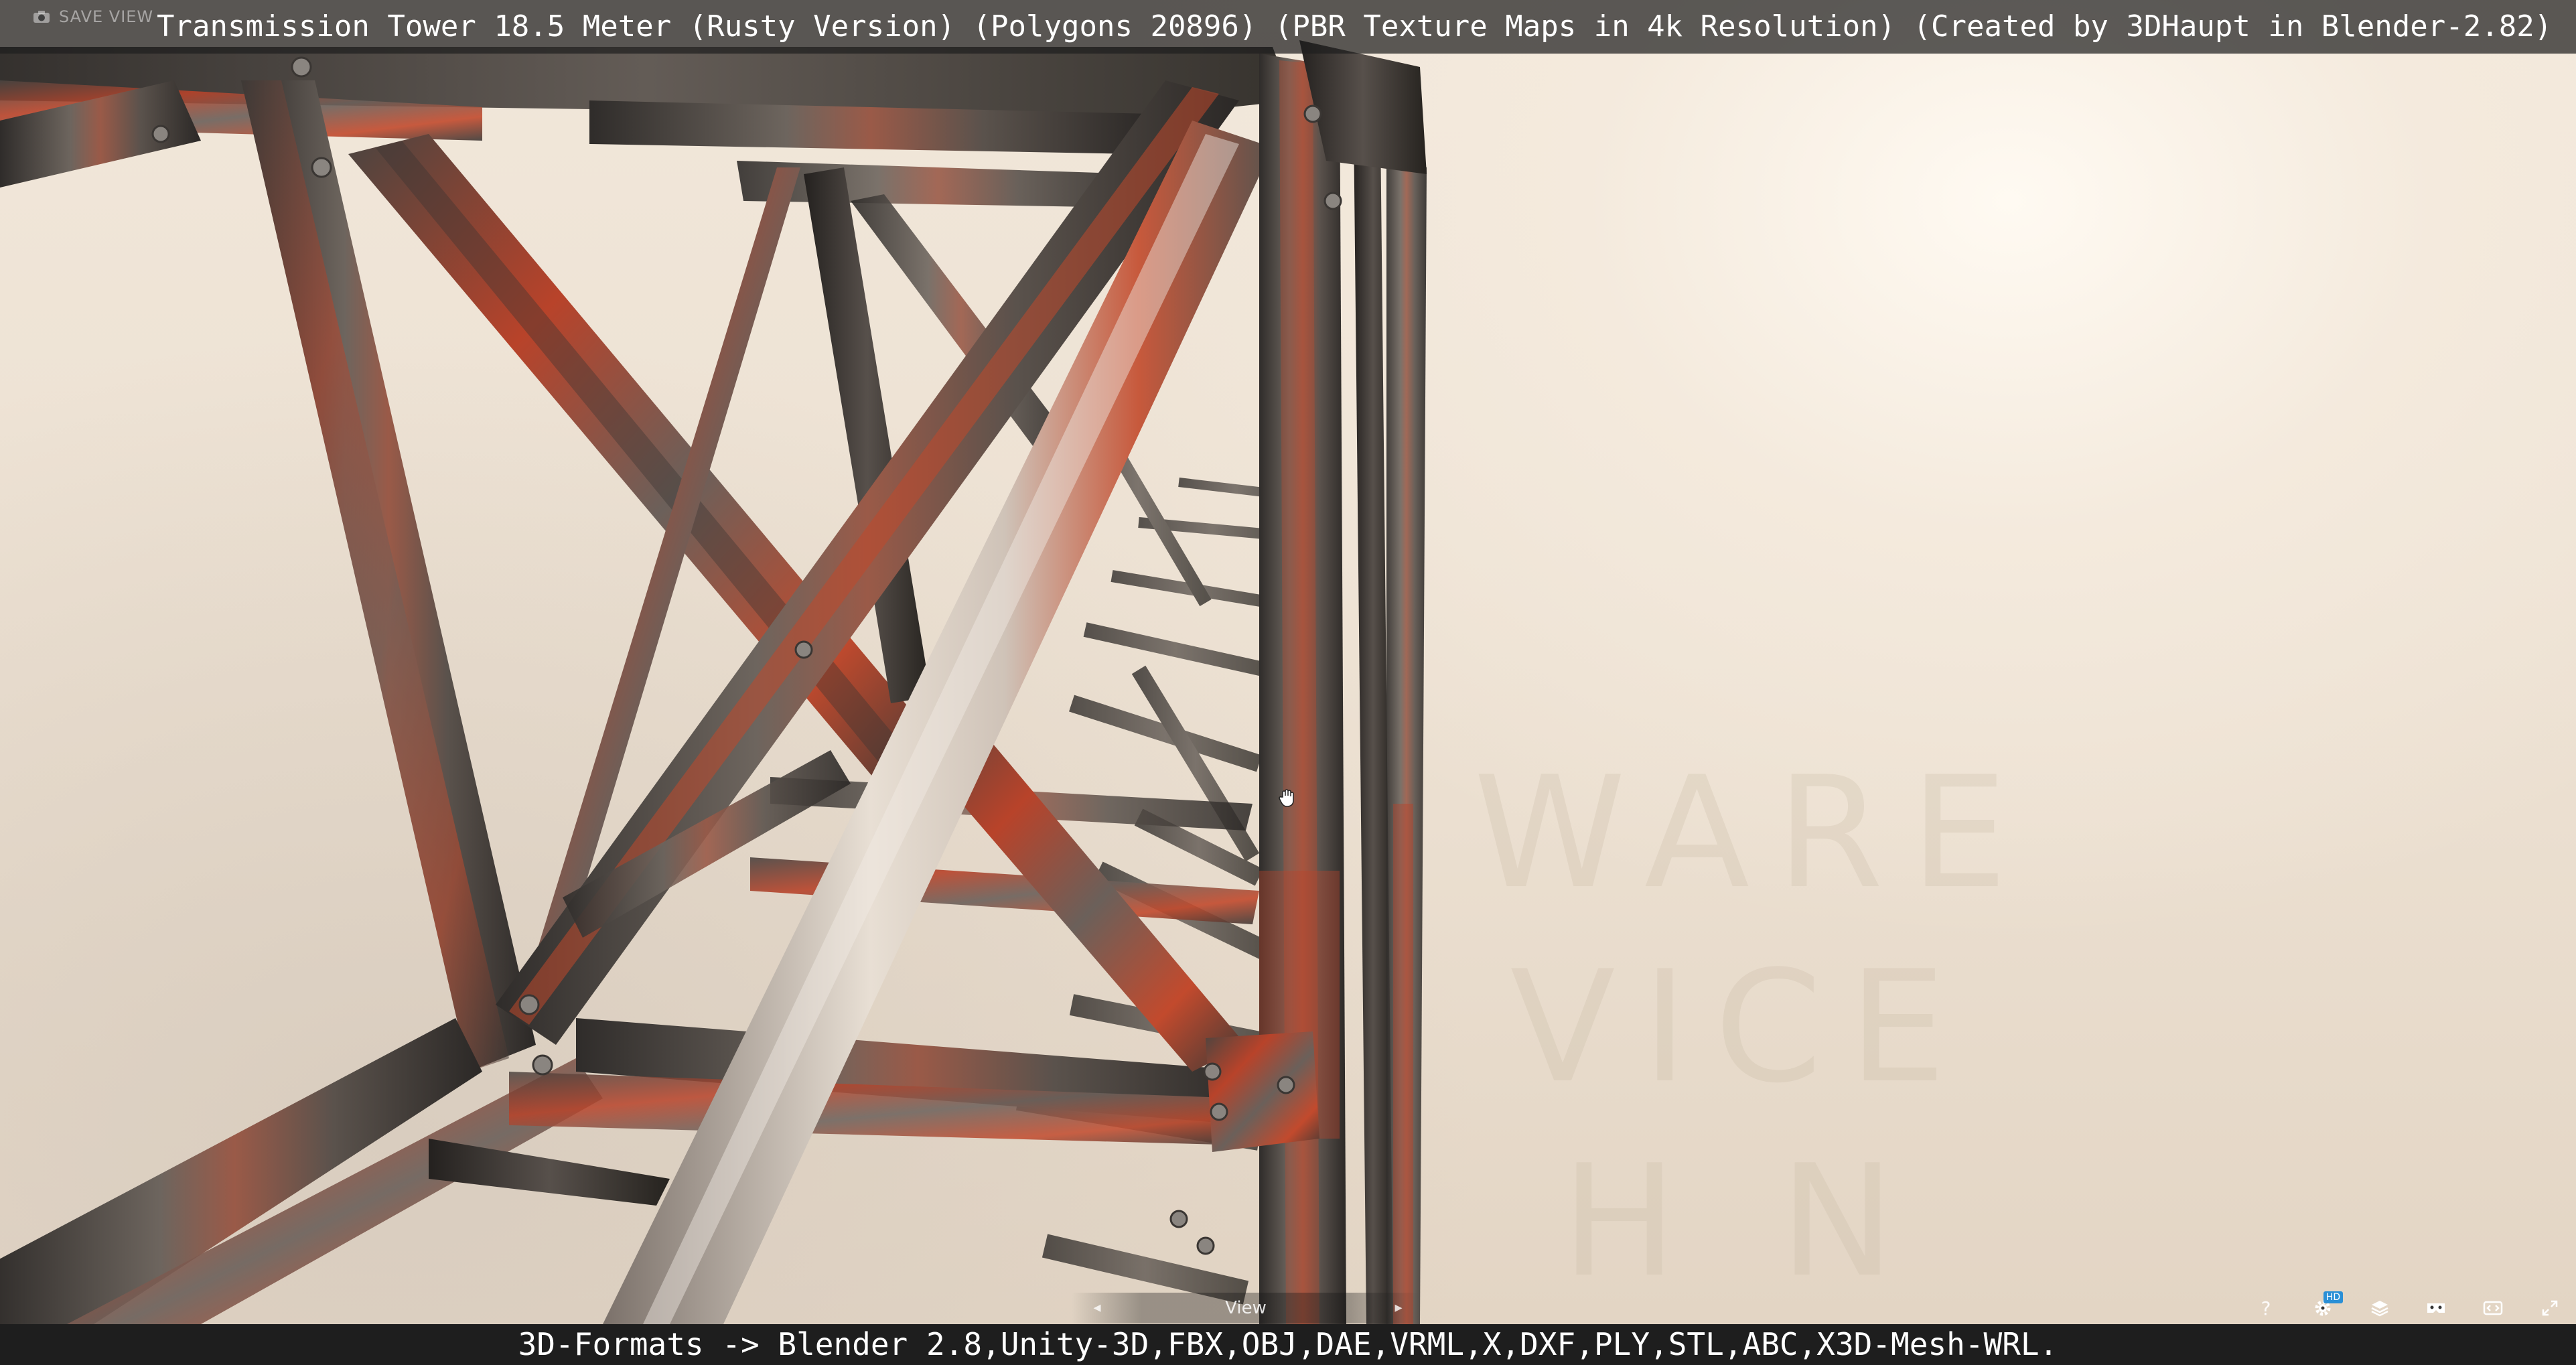 This screenshot has height=1365, width=2576. I want to click on layers-icon, so click(2379, 1309).